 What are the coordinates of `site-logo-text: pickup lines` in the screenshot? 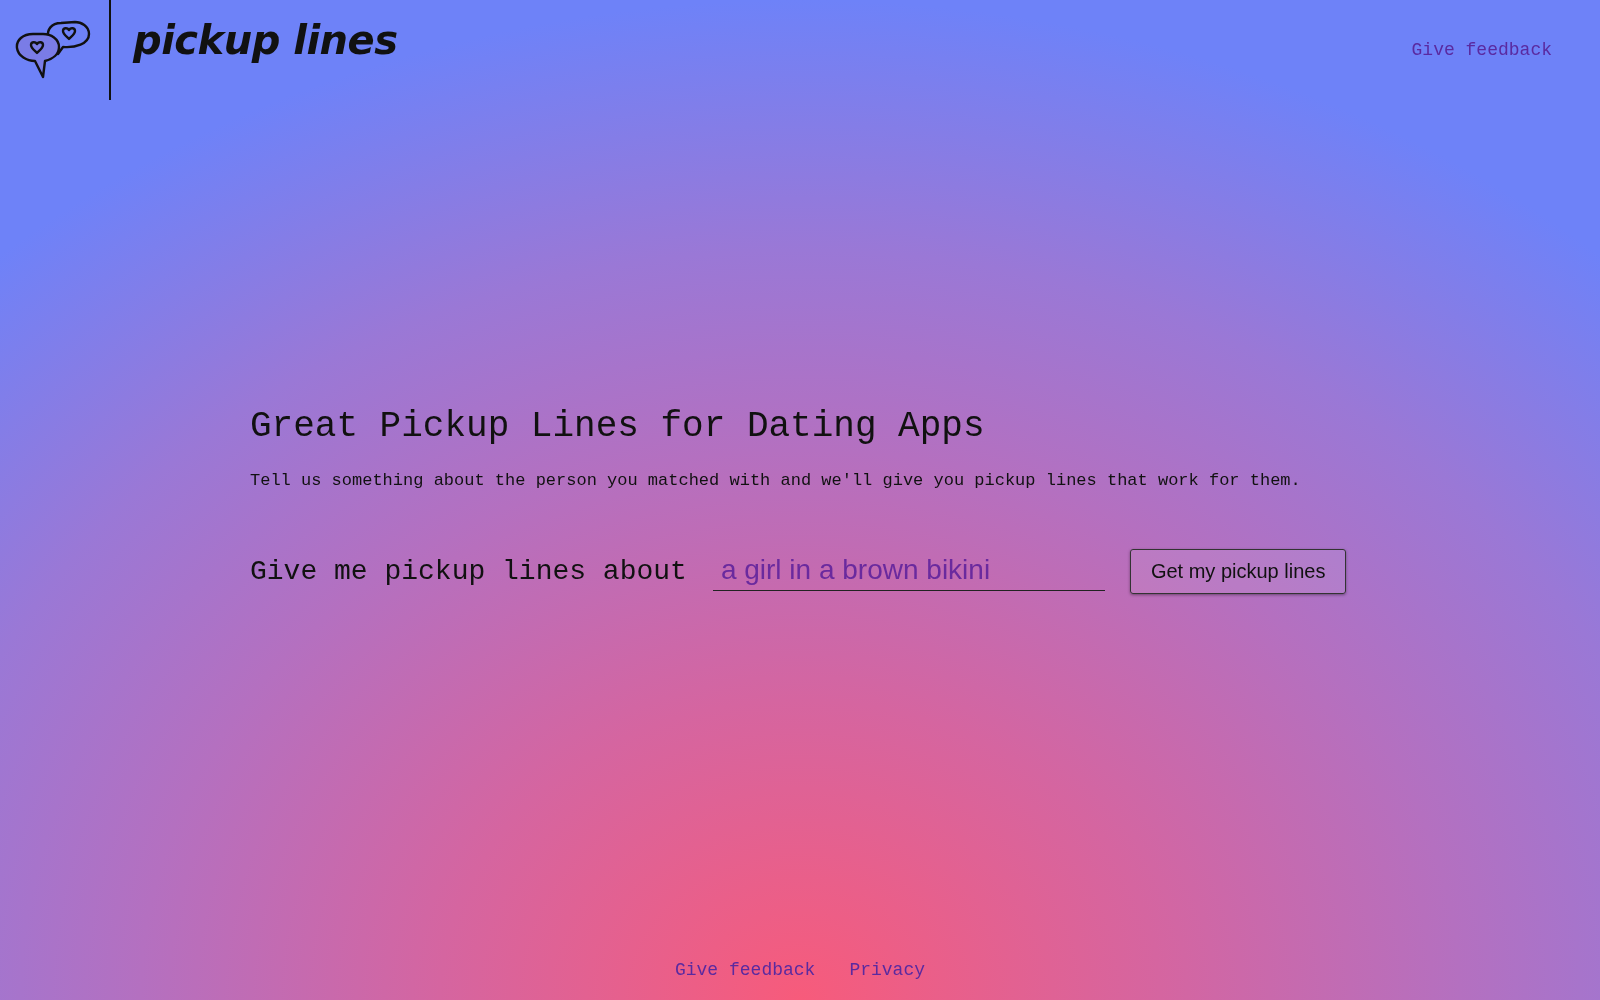 It's located at (265, 40).